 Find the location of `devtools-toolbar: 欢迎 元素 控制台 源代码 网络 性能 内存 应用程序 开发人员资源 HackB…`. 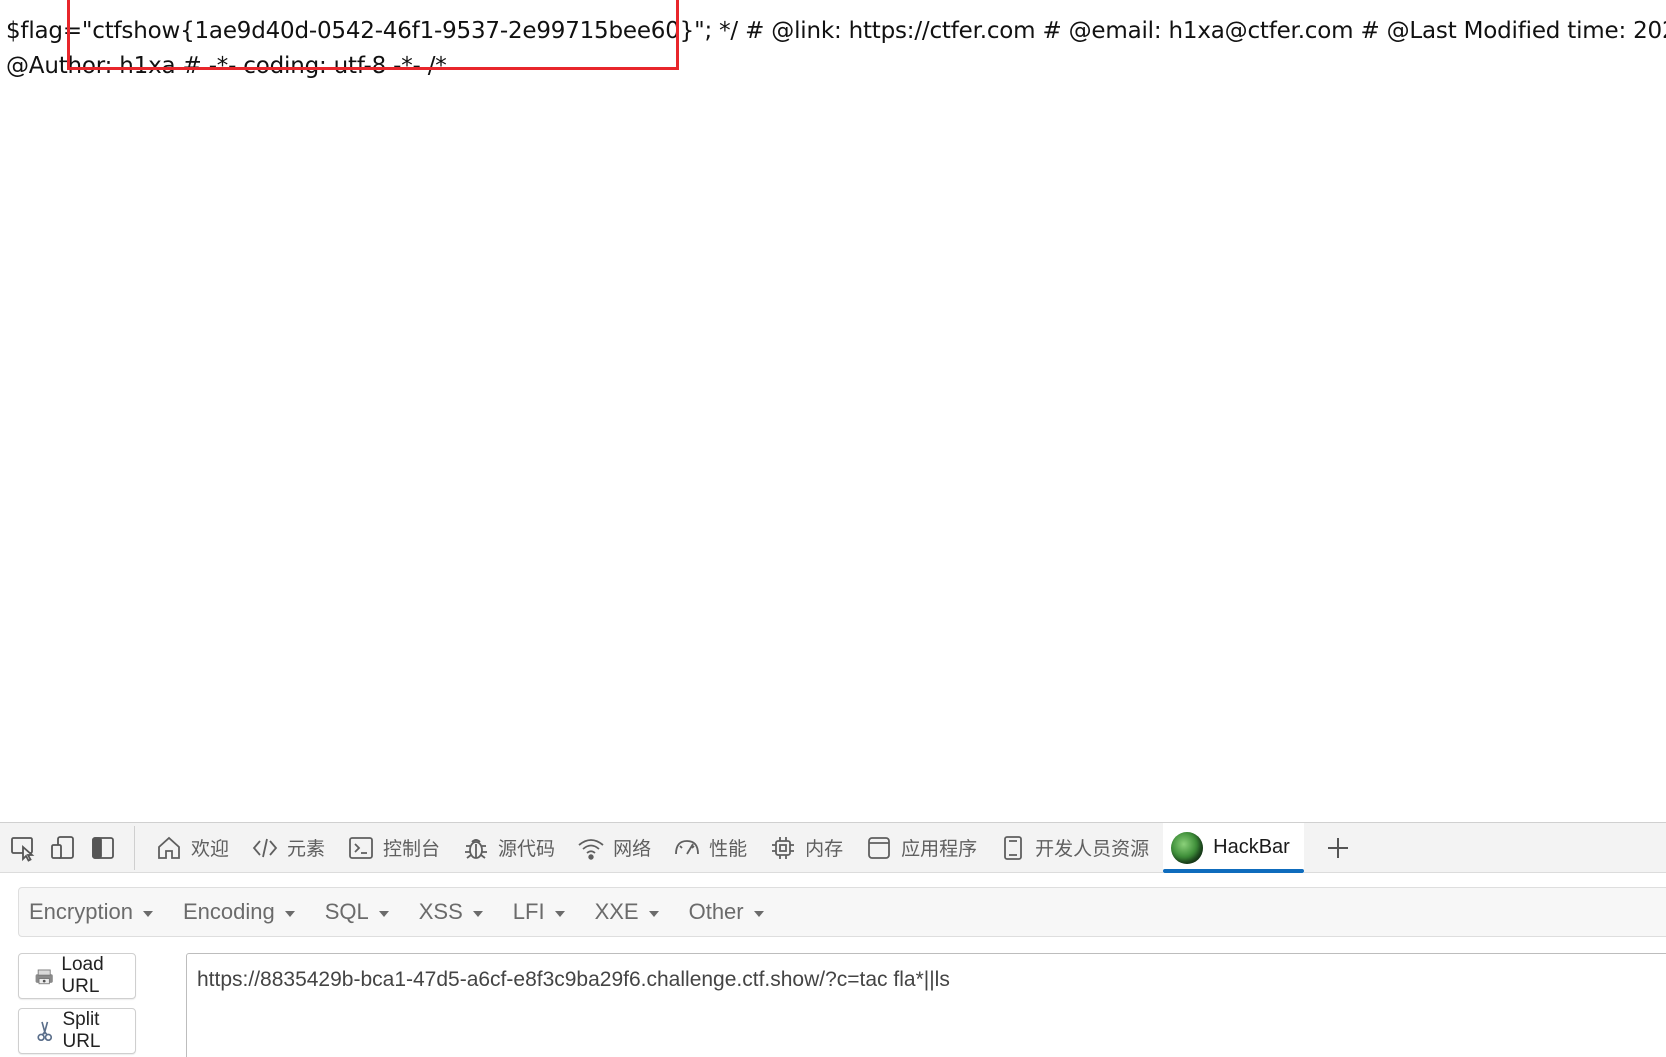

devtools-toolbar: 欢迎 元素 控制台 源代码 网络 性能 内存 应用程序 开发人员资源 HackB… is located at coordinates (833, 847).